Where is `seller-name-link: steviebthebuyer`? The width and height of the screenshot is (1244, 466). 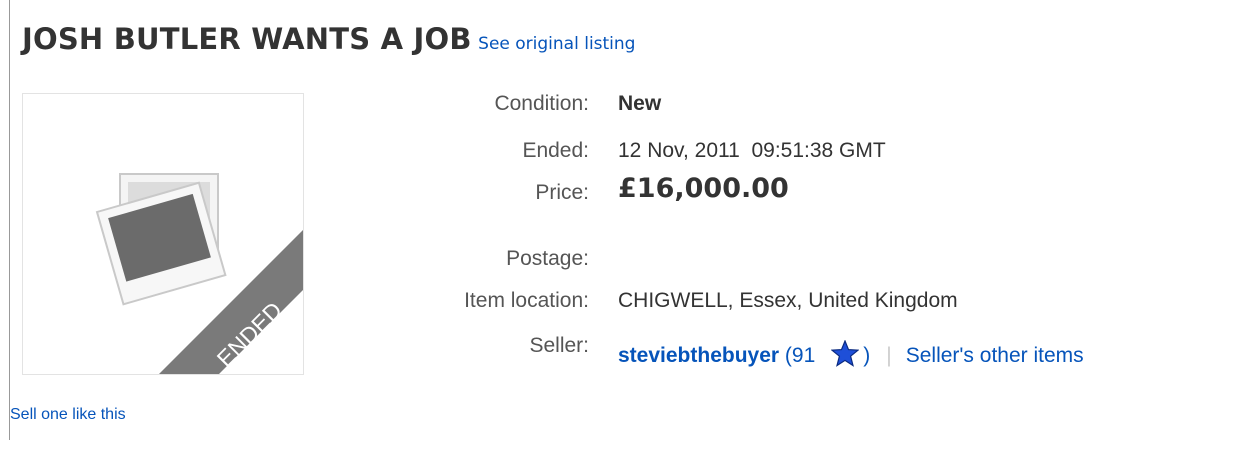
seller-name-link: steviebthebuyer is located at coordinates (698, 355).